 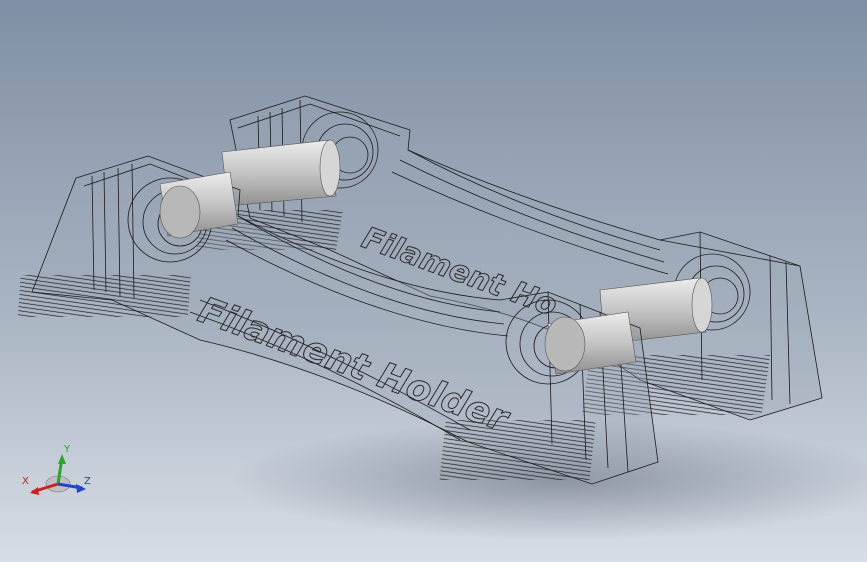 I want to click on y-axis-label: Y, so click(x=67, y=449).